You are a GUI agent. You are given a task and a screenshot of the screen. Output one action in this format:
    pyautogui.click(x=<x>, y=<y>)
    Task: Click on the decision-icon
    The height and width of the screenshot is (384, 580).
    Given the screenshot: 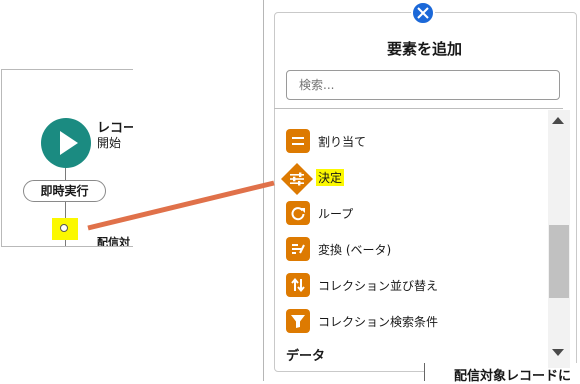 What is the action you would take?
    pyautogui.click(x=297, y=179)
    